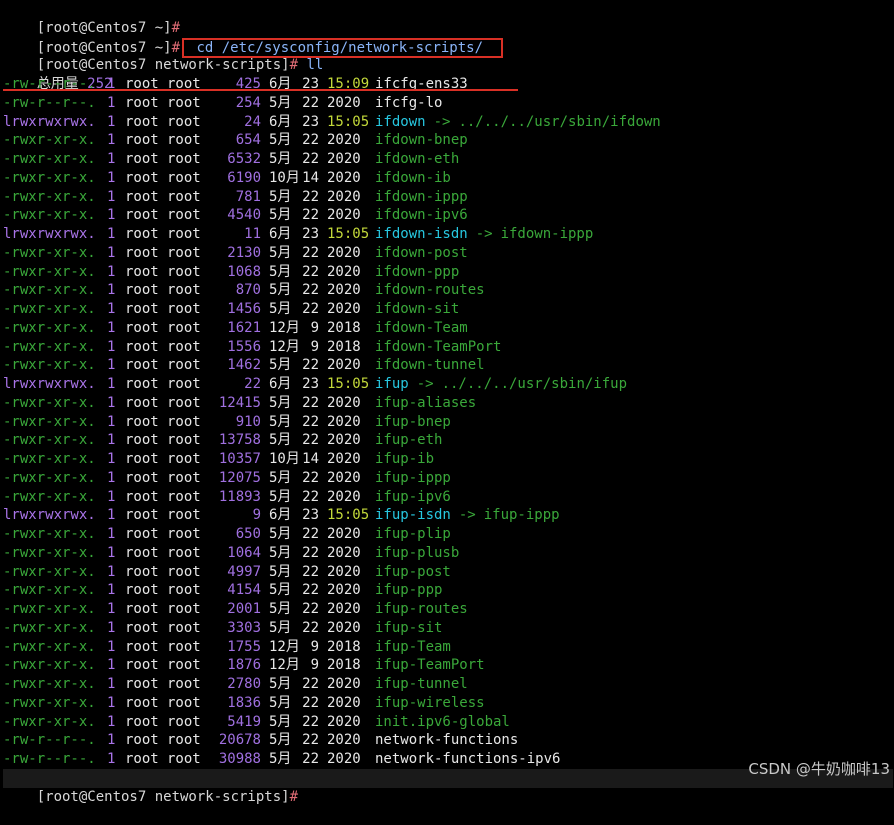 Image resolution: width=894 pixels, height=825 pixels. I want to click on red-underline-annotation, so click(260, 90).